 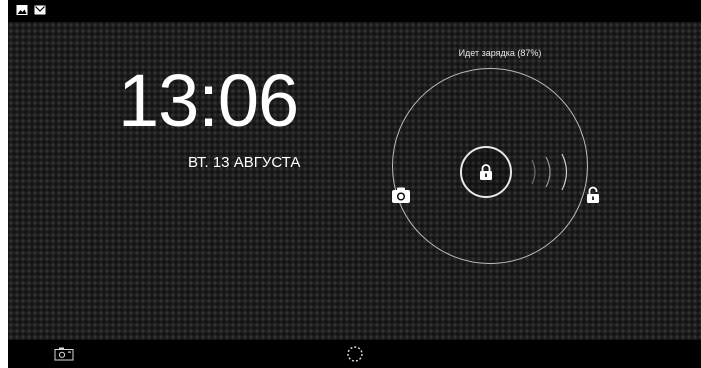 I want to click on charging-status: Идет зарядка (87%), so click(x=500, y=53).